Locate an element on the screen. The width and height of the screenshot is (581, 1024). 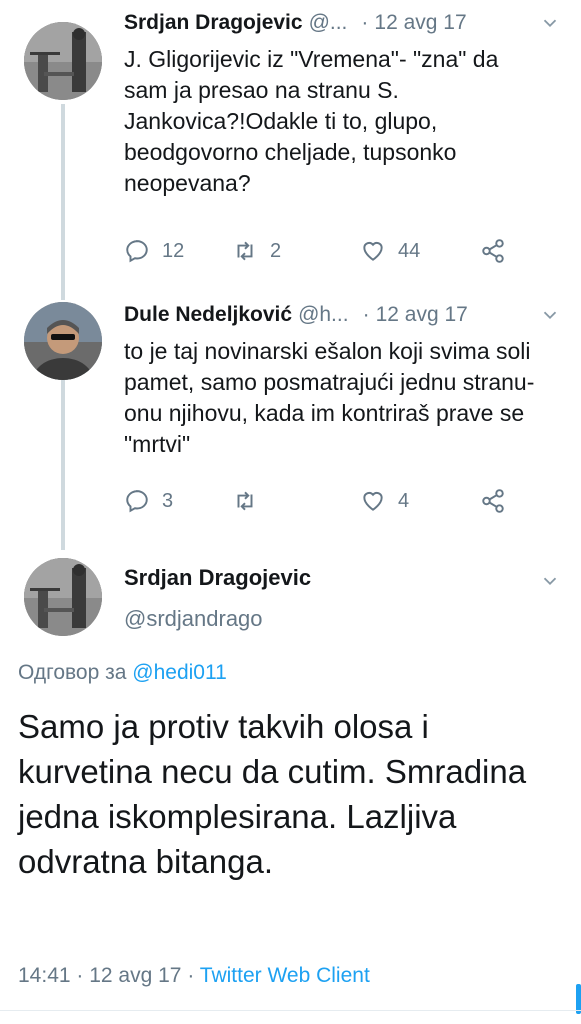
main-avatar is located at coordinates (63, 597).